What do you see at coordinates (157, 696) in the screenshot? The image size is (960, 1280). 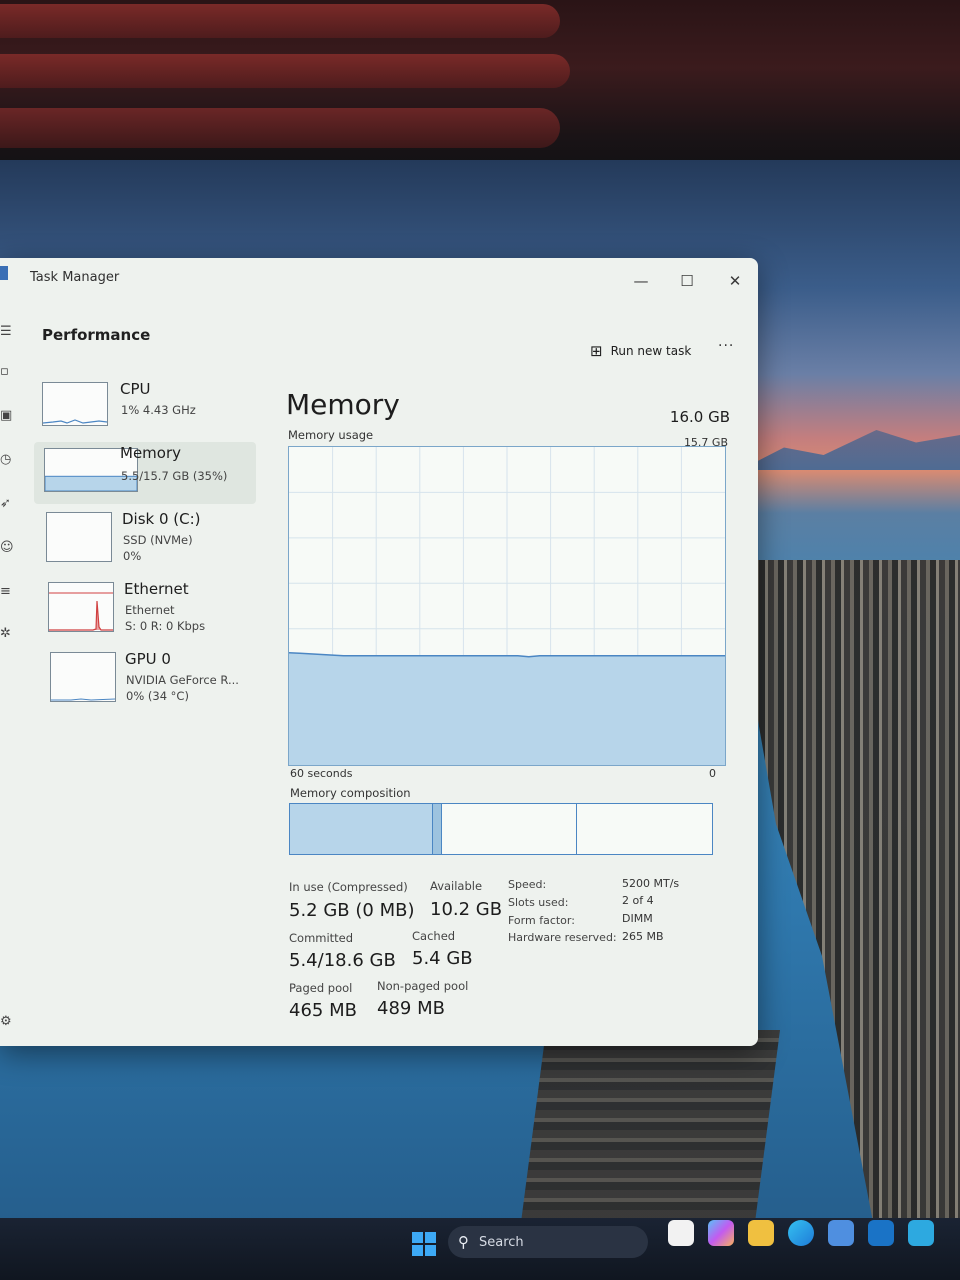 I see `sidebar-item-detail: 0% (34 °C)` at bounding box center [157, 696].